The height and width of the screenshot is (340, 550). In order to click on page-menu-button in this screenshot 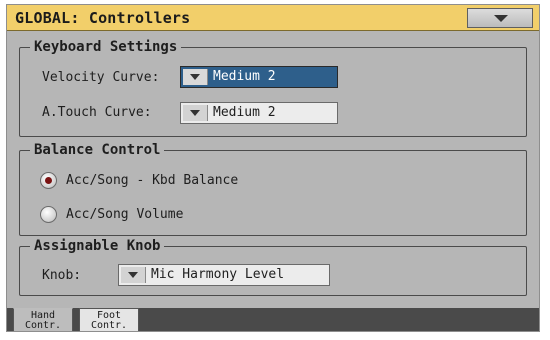, I will do `click(500, 18)`.